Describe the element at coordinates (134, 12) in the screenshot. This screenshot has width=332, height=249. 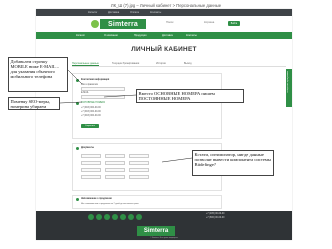
I see `topbar-link-payment: Оплата` at that location.